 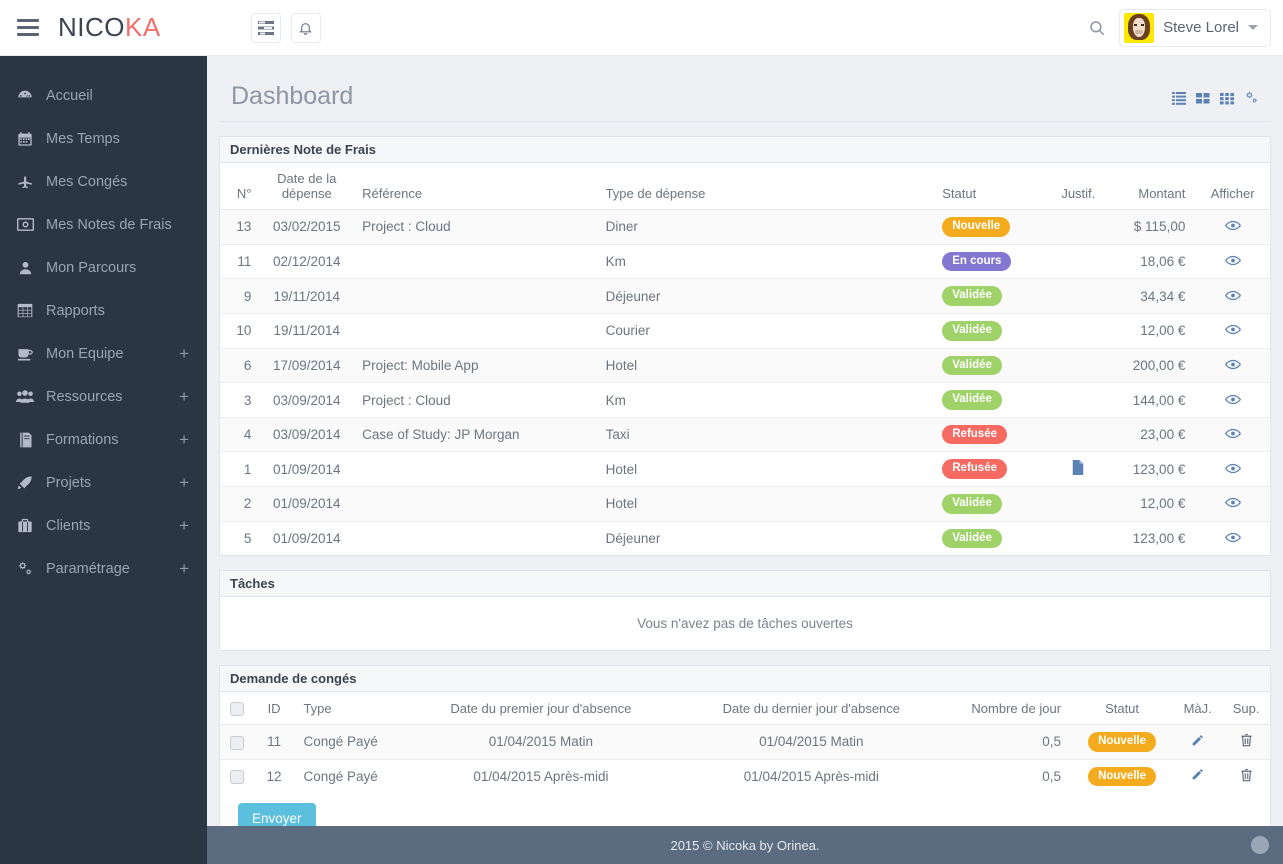 I want to click on cell-num: 3, so click(x=241, y=400).